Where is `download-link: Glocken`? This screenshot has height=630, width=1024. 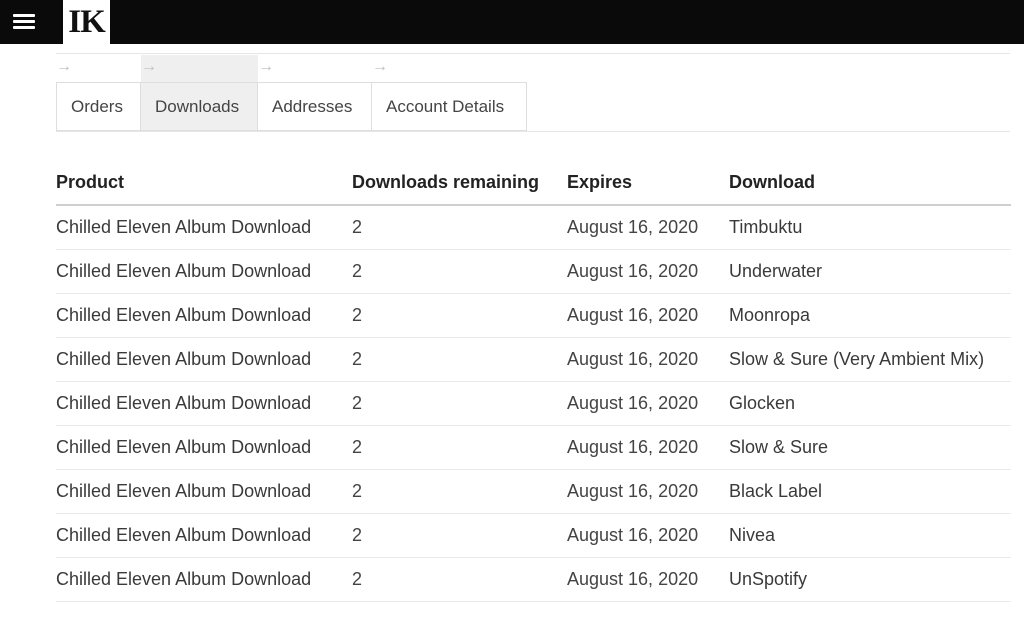
download-link: Glocken is located at coordinates (870, 403).